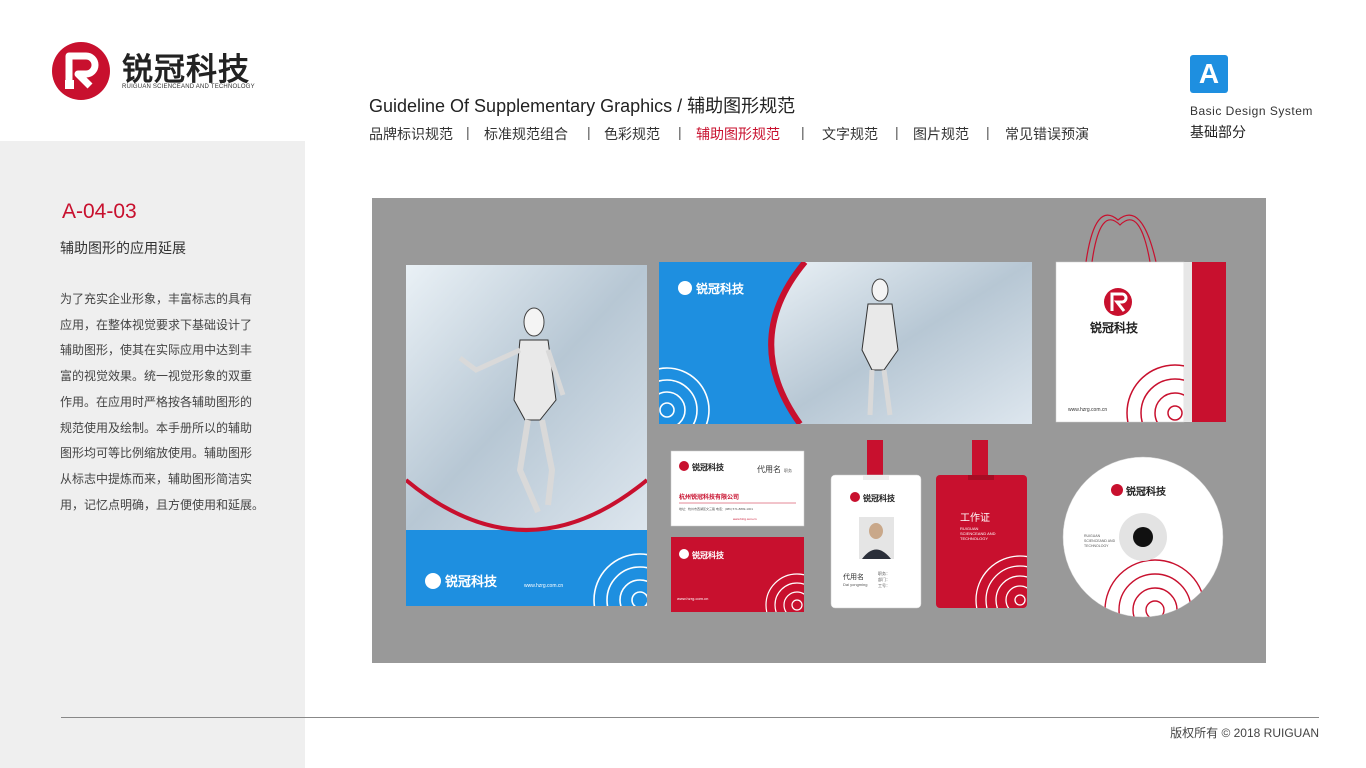 The height and width of the screenshot is (768, 1366). Describe the element at coordinates (1092, 536) in the screenshot. I see `cd-text: RUIGUAN` at that location.